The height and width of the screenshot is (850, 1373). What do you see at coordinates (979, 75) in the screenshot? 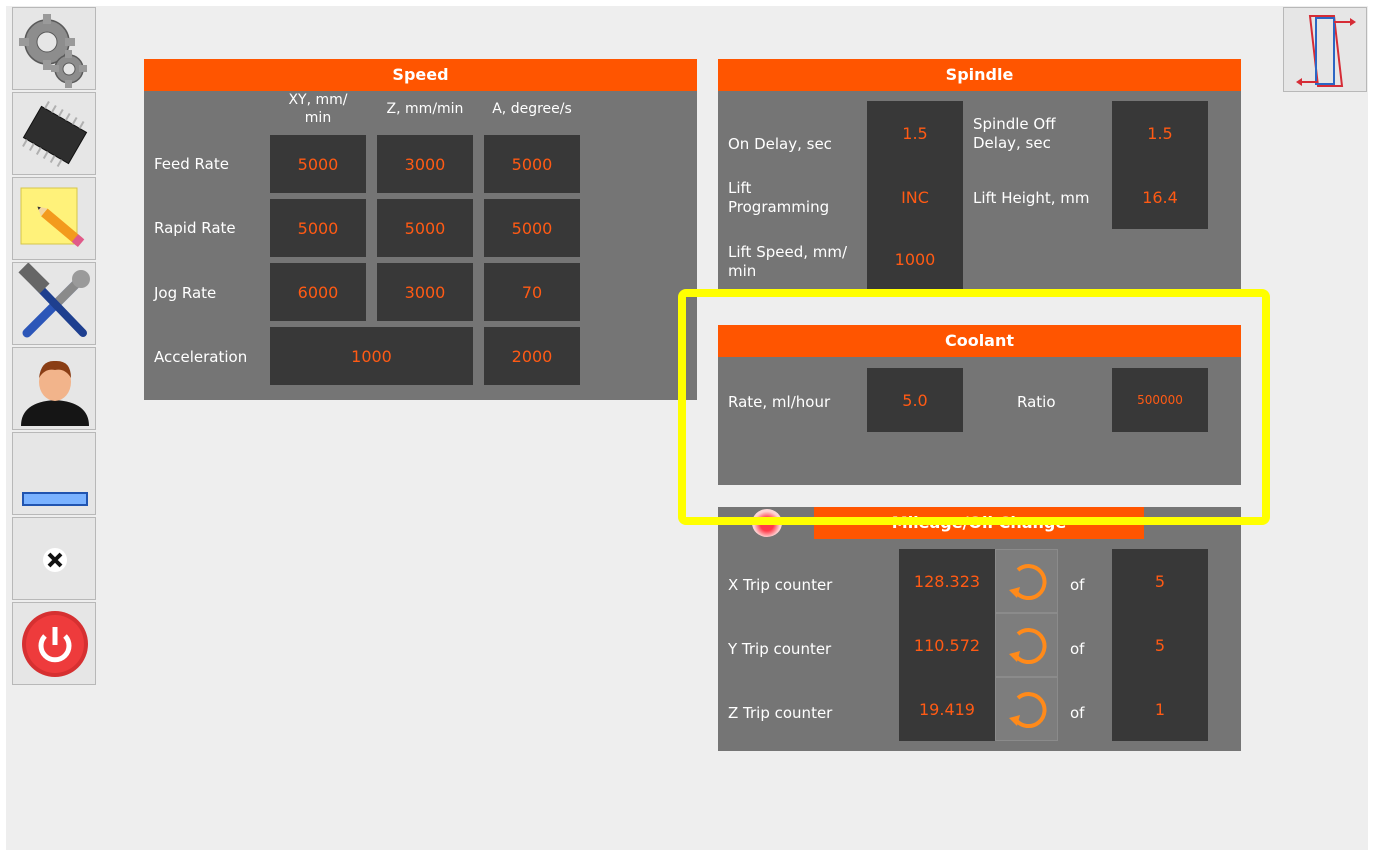
I see `spindle-title: Spindle` at bounding box center [979, 75].